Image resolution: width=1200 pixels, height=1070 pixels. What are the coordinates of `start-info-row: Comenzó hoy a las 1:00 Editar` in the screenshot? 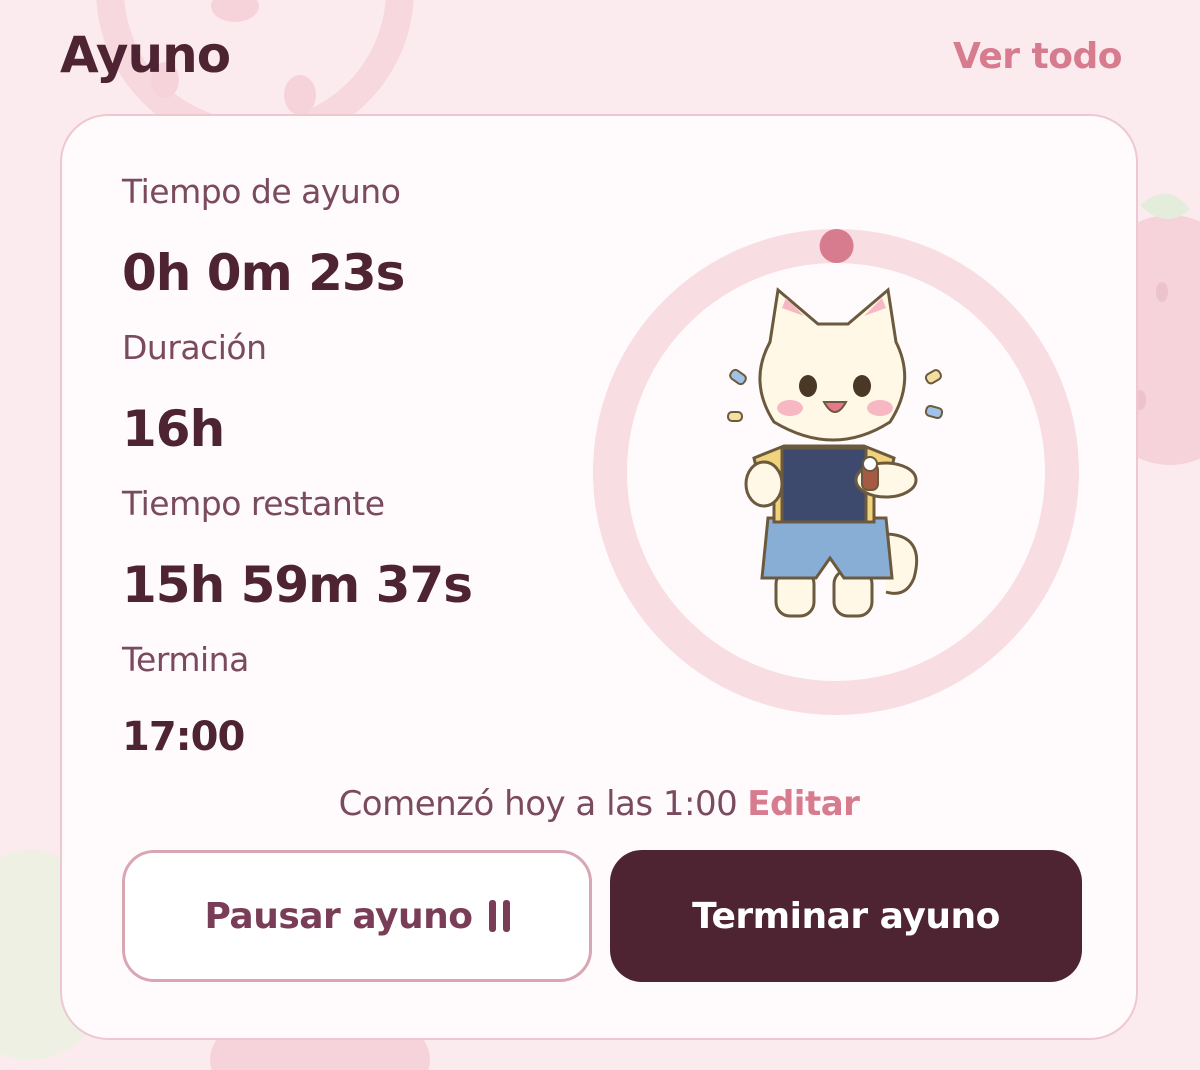 It's located at (599, 804).